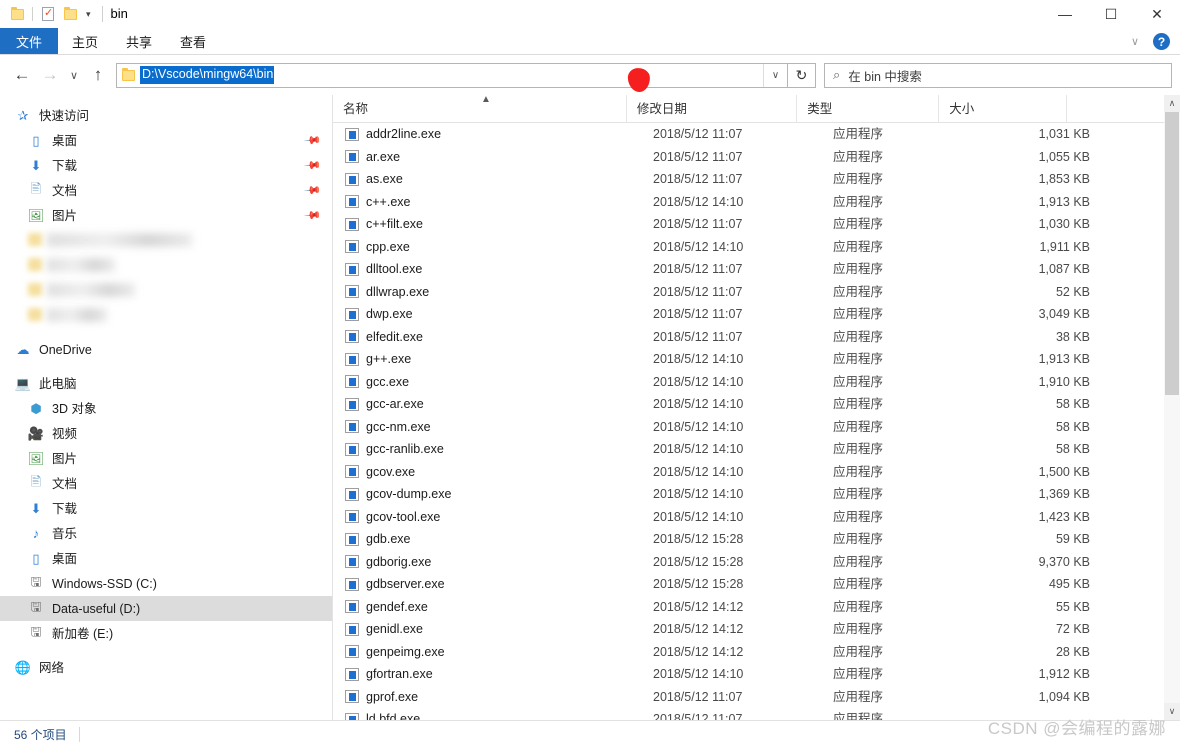 Image resolution: width=1180 pixels, height=749 pixels. I want to click on sidebar-item-videos: 🎥 视频, so click(166, 433).